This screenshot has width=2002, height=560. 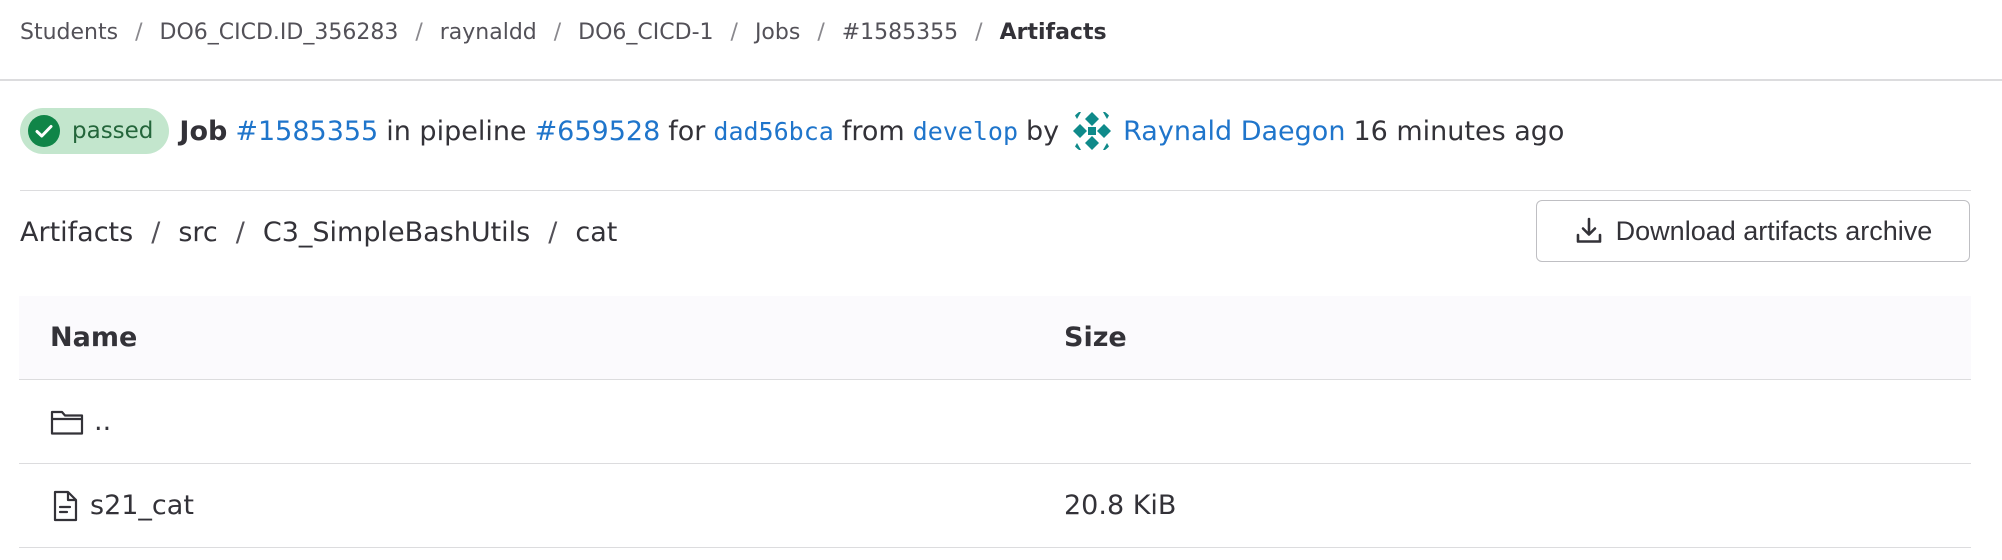 I want to click on path-segment-cat: cat, so click(x=596, y=232).